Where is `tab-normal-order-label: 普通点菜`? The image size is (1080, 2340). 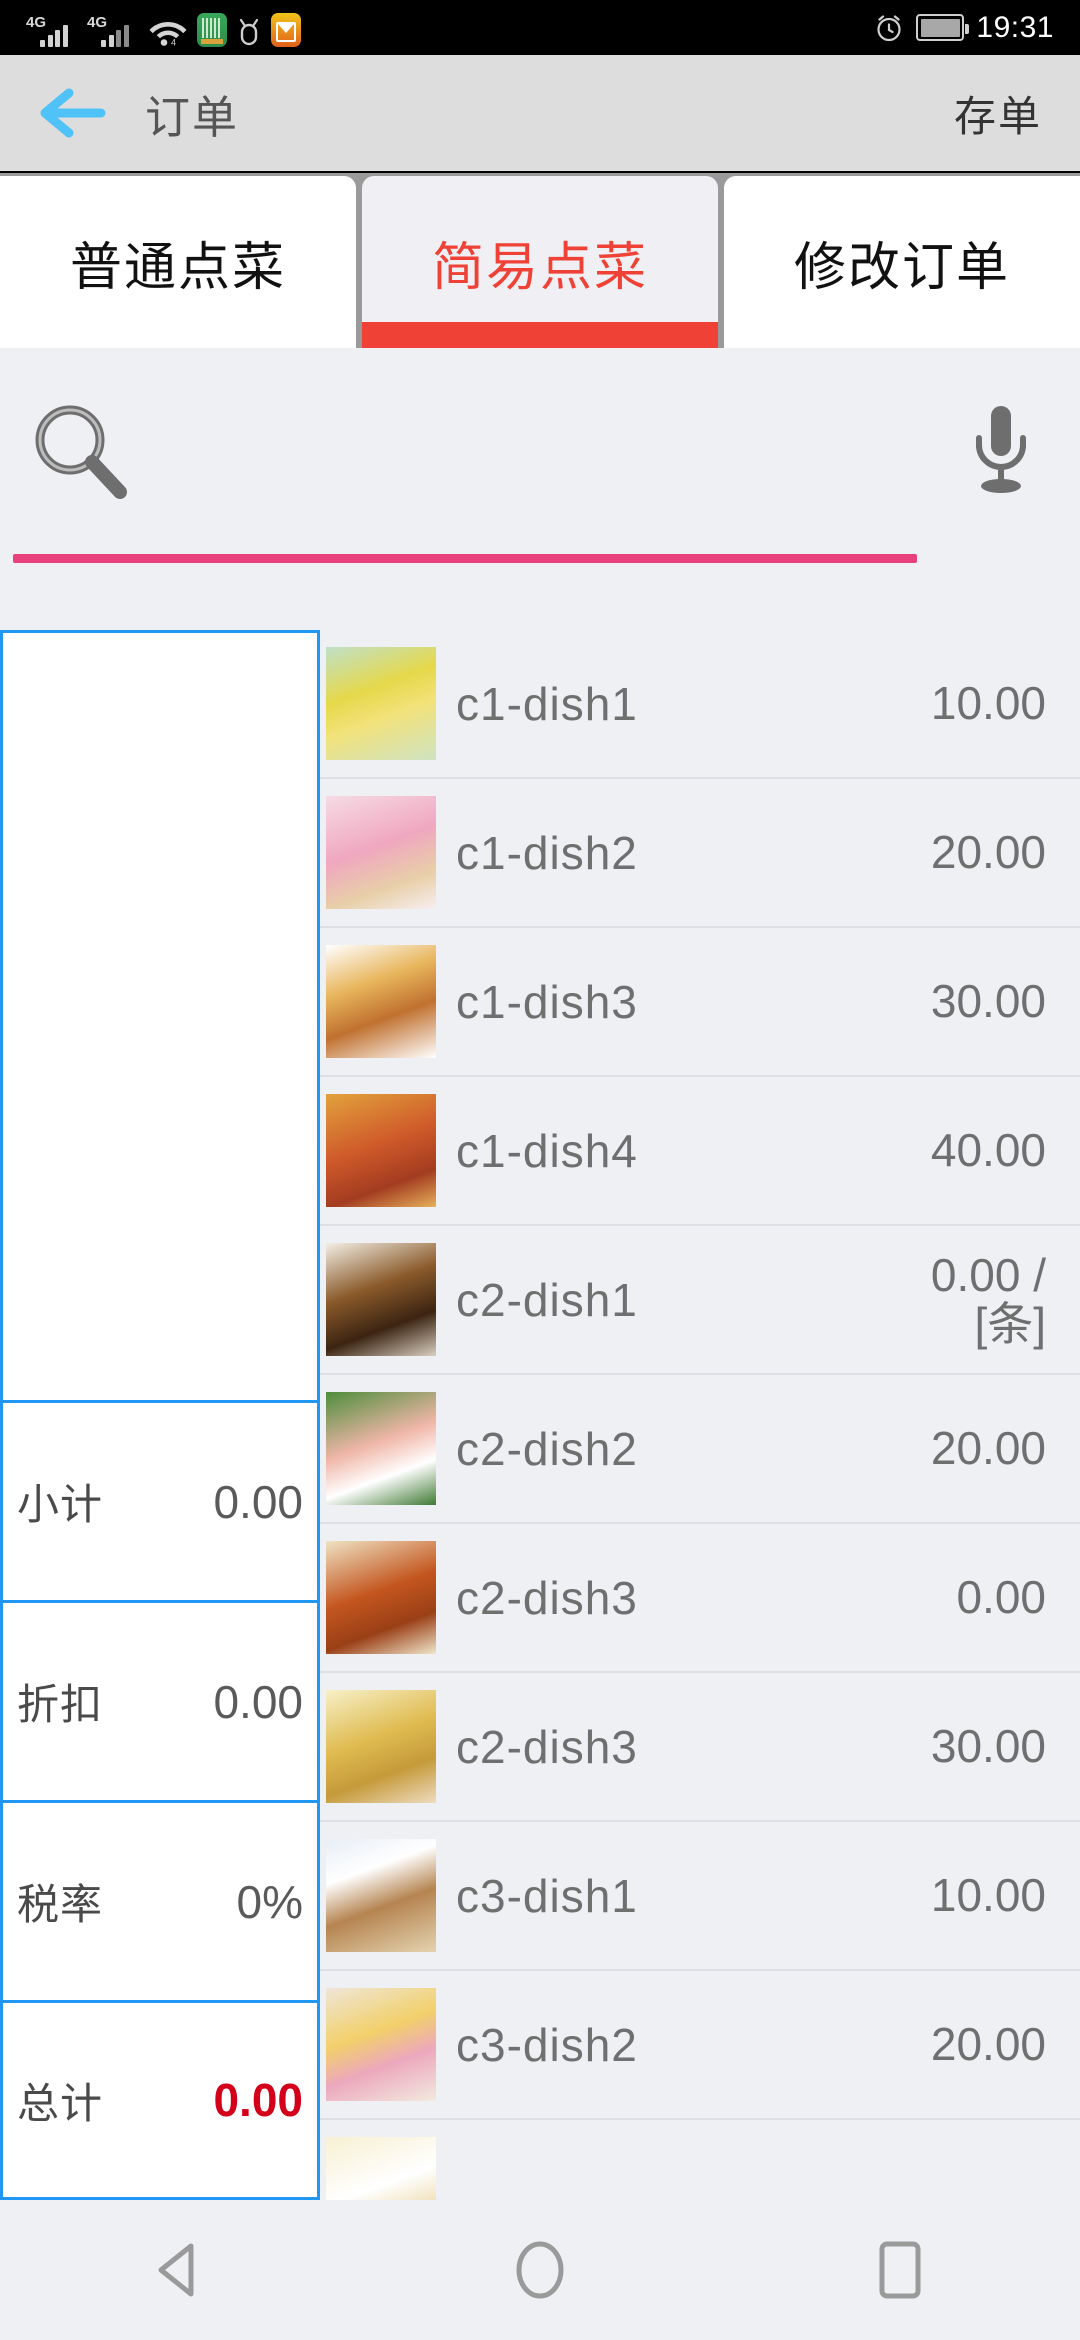
tab-normal-order-label: 普通点菜 is located at coordinates (177, 267).